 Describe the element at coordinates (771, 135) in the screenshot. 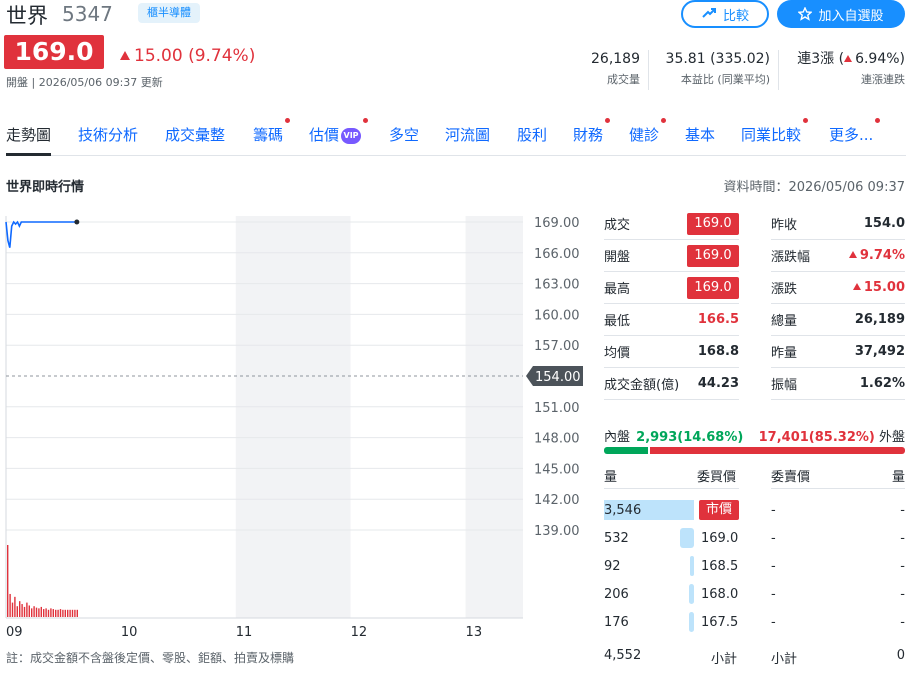

I see `tab-label: 同業比較` at that location.